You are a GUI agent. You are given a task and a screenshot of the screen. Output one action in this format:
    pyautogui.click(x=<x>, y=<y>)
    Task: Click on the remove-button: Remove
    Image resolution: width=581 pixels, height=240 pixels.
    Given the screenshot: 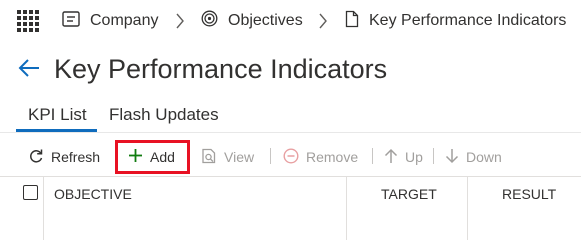 What is the action you would take?
    pyautogui.click(x=320, y=157)
    